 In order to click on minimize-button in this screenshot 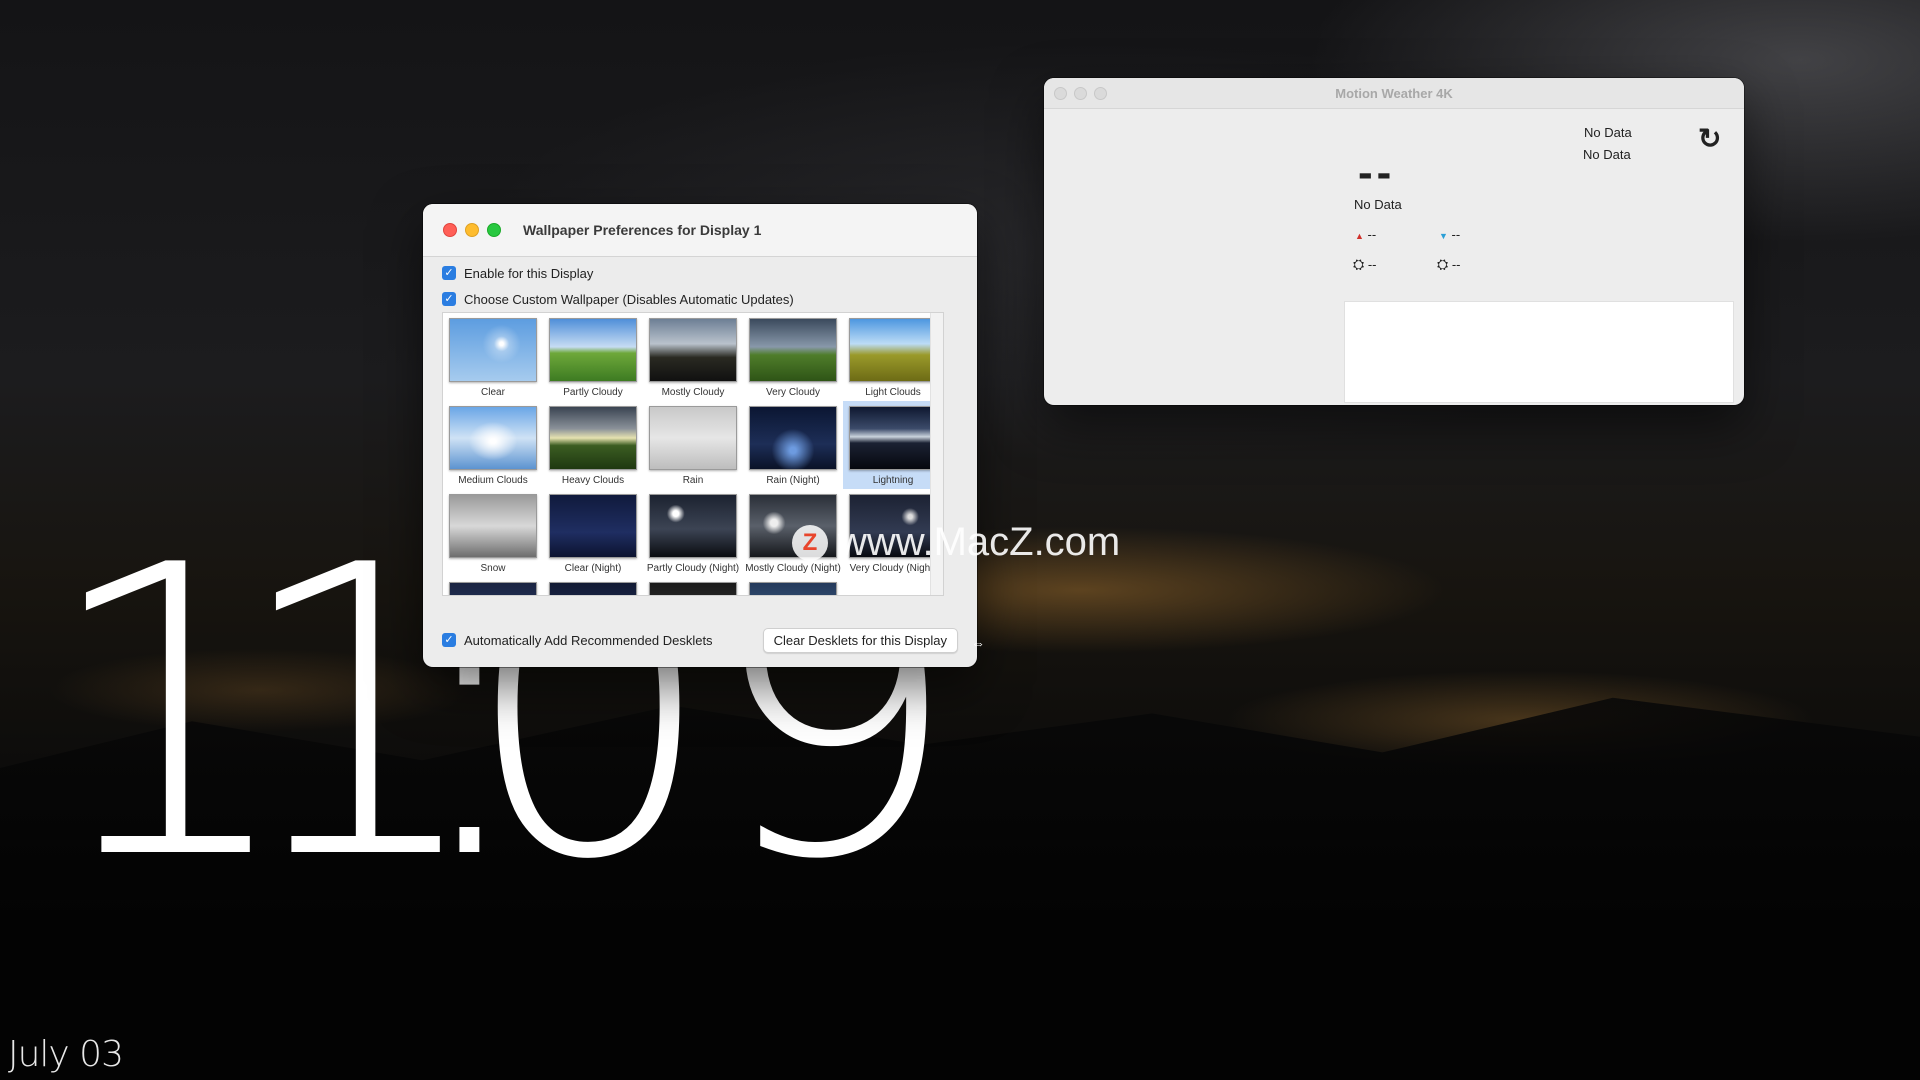, I will do `click(472, 230)`.